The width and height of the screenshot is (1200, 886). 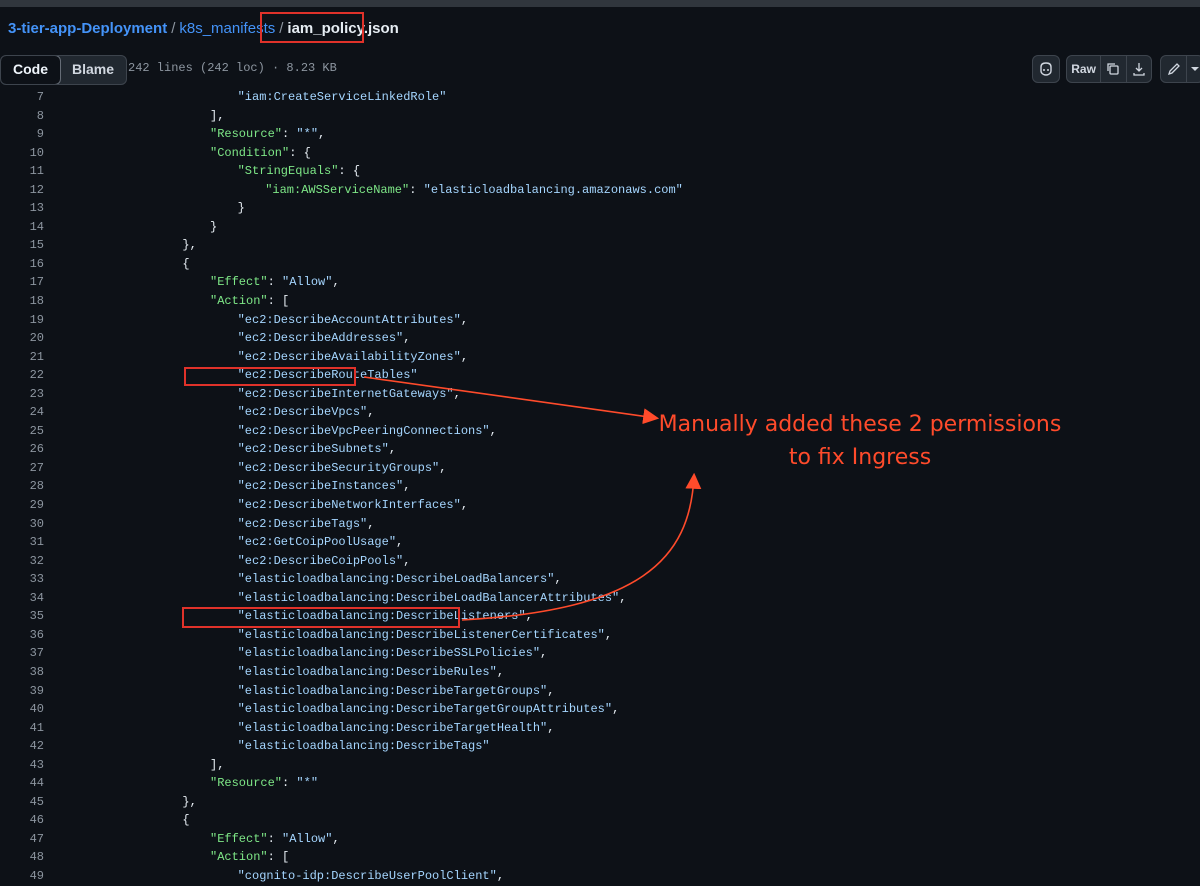 What do you see at coordinates (22, 449) in the screenshot?
I see `line-number: 26` at bounding box center [22, 449].